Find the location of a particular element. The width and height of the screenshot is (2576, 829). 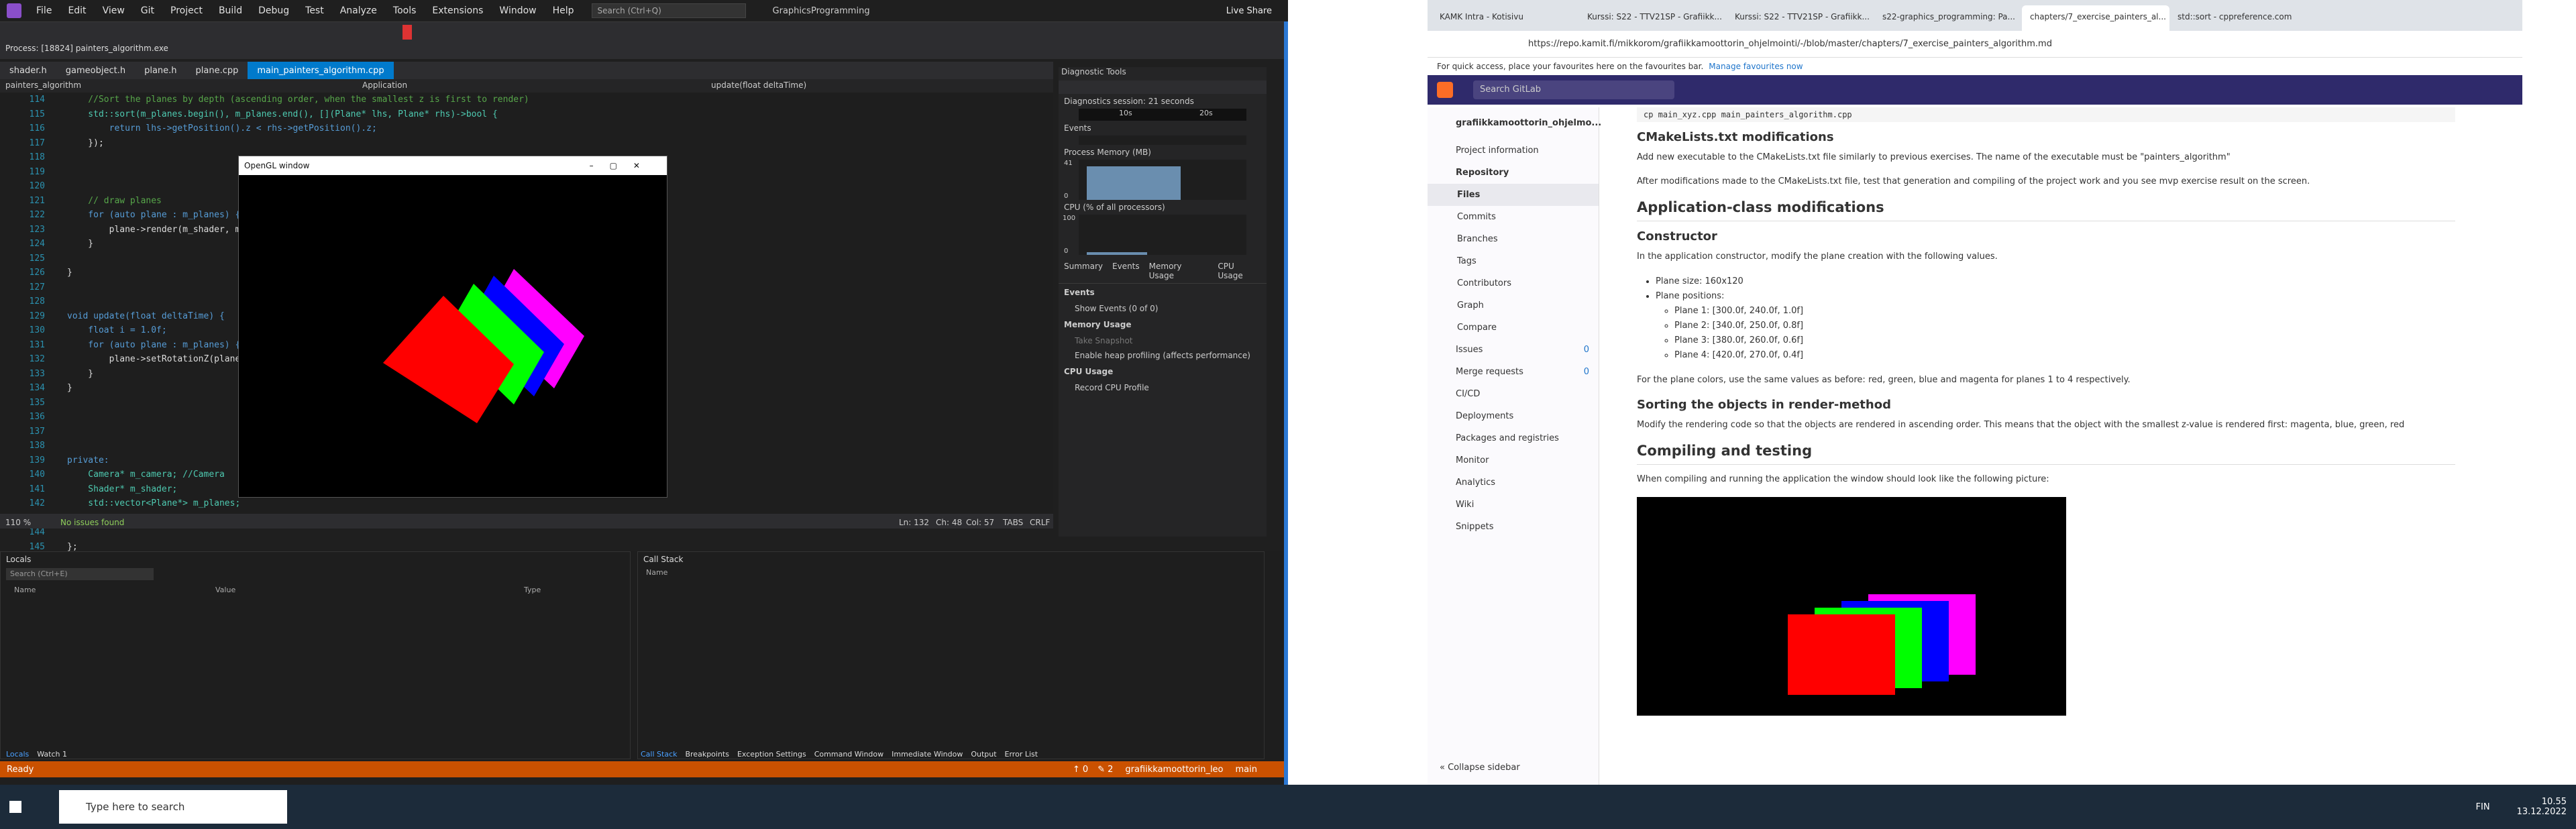

tab-exceptions: Exception Settings is located at coordinates (771, 754).